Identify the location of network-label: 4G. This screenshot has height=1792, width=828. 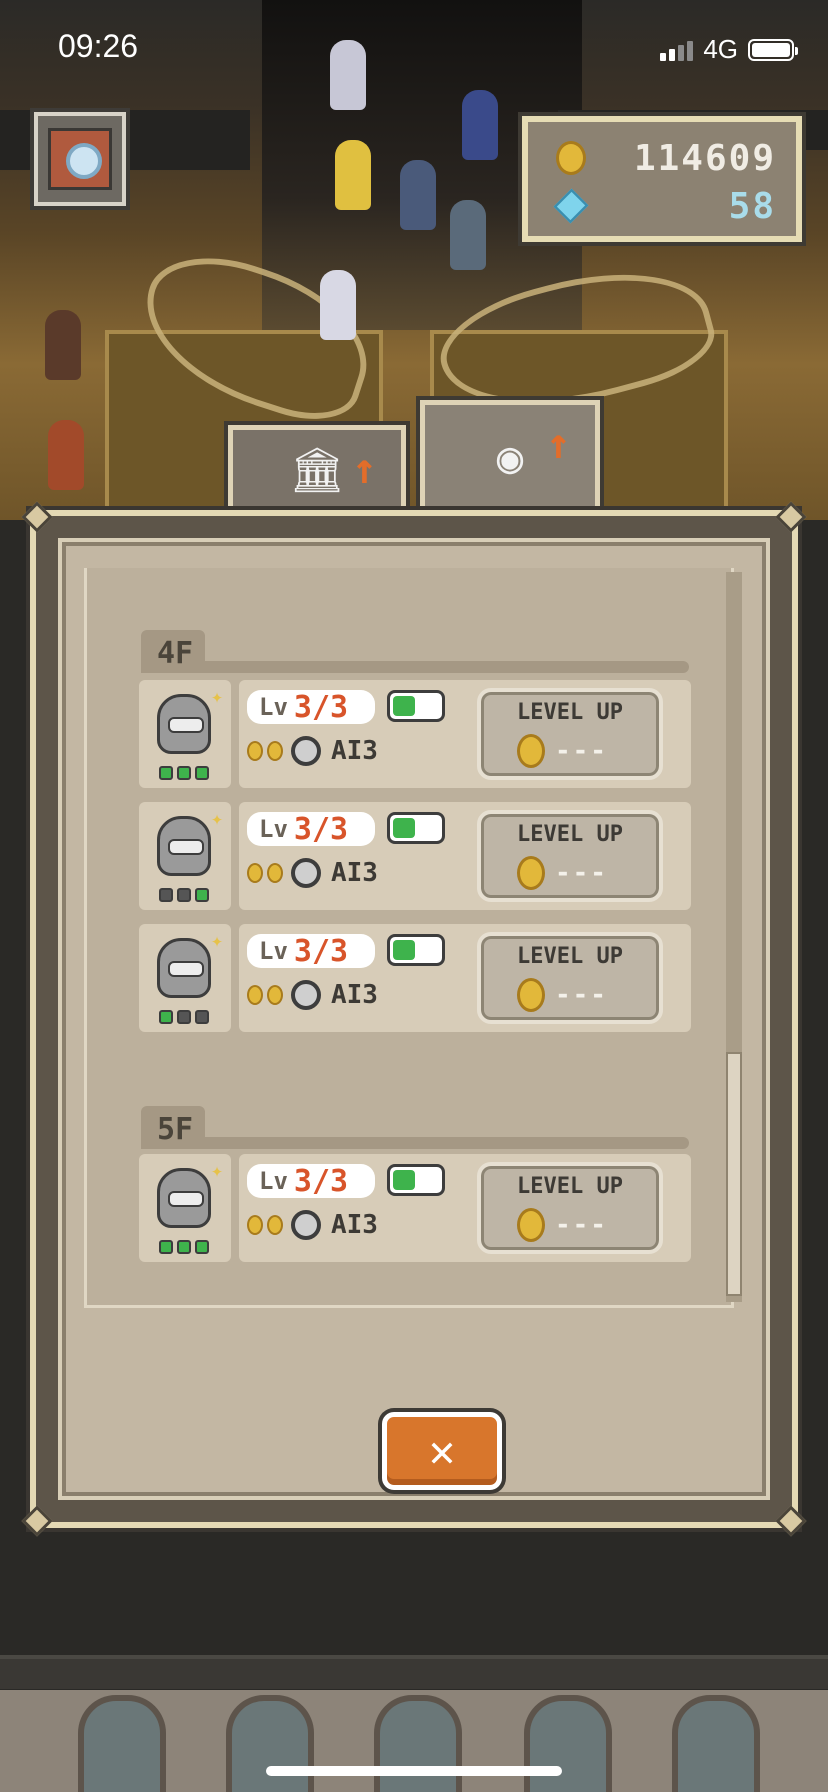
(720, 49).